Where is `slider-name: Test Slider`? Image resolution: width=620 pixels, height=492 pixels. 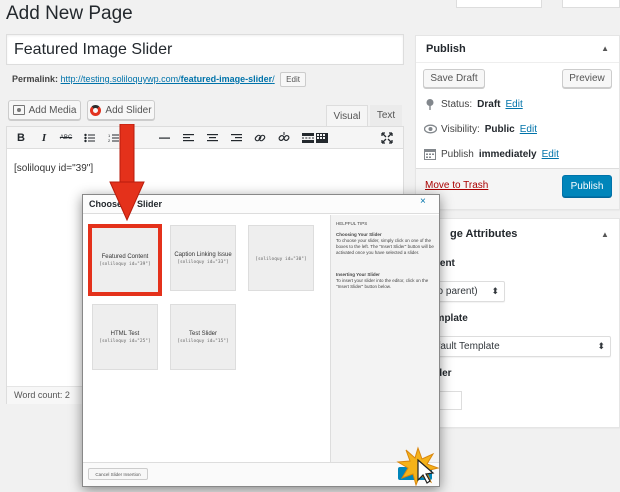
slider-name: Test Slider is located at coordinates (202, 333).